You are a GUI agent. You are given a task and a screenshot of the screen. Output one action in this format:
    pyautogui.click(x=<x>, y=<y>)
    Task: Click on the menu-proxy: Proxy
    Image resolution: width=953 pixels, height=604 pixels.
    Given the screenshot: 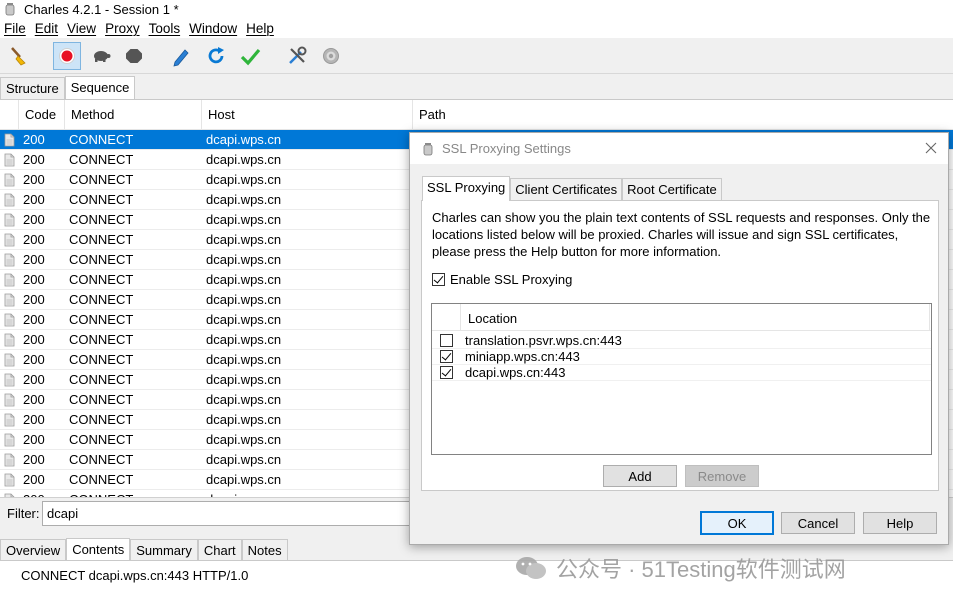 What is the action you would take?
    pyautogui.click(x=123, y=28)
    